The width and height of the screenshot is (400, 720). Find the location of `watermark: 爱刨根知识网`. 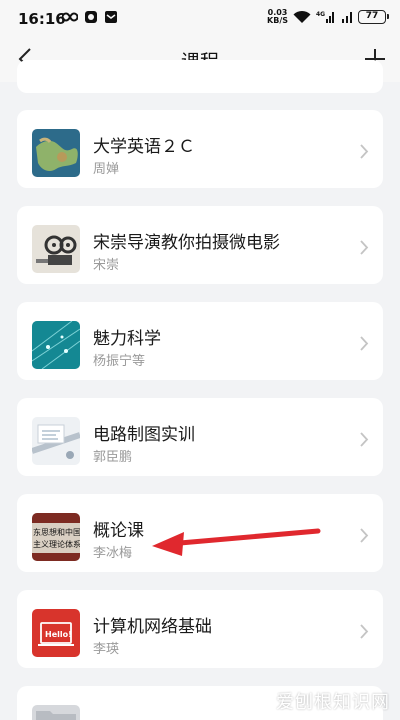

watermark: 爱刨根知识网 is located at coordinates (333, 702).